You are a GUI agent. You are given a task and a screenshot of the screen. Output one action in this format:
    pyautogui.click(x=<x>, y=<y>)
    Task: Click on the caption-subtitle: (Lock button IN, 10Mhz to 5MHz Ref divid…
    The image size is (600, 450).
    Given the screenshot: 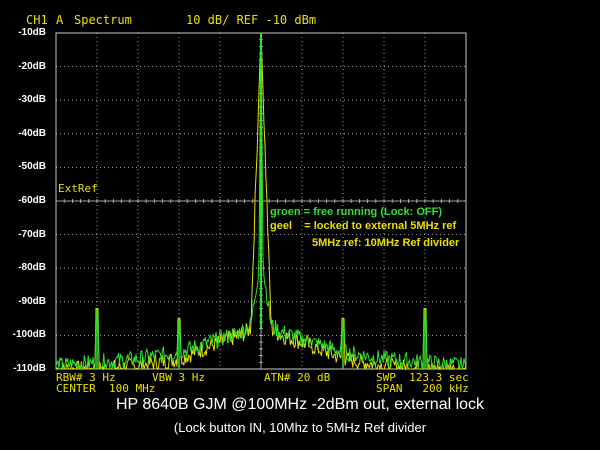 What is the action you would take?
    pyautogui.click(x=300, y=427)
    